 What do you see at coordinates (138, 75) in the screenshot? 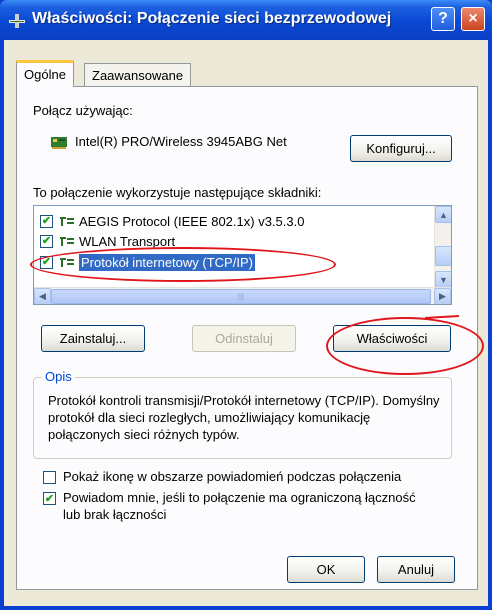
I see `tab-advanced: Zaawansowane` at bounding box center [138, 75].